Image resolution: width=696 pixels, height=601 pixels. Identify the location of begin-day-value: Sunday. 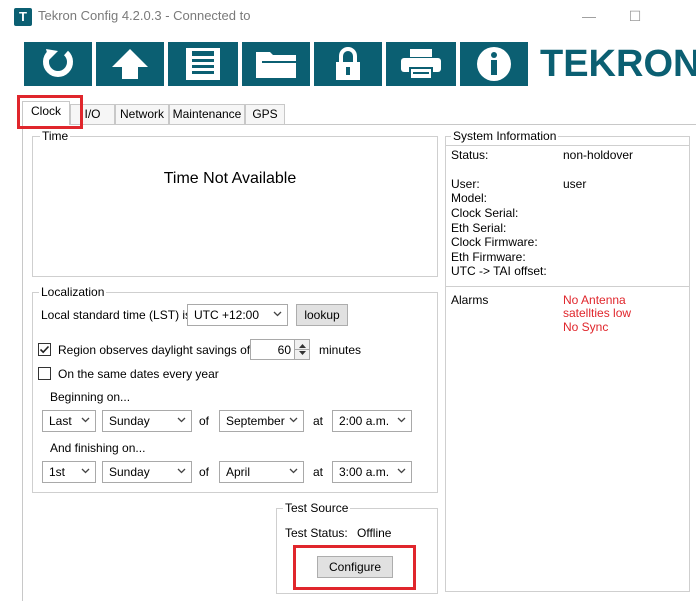
(129, 421).